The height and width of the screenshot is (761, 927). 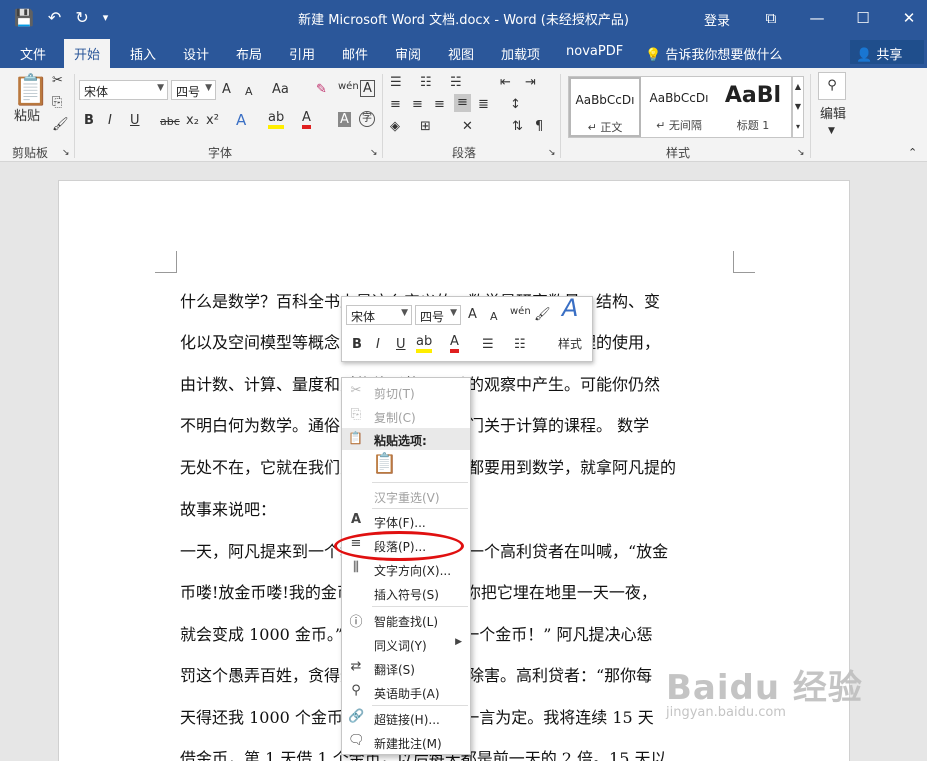 I want to click on mini-grow-font-button: A, so click(x=472, y=315).